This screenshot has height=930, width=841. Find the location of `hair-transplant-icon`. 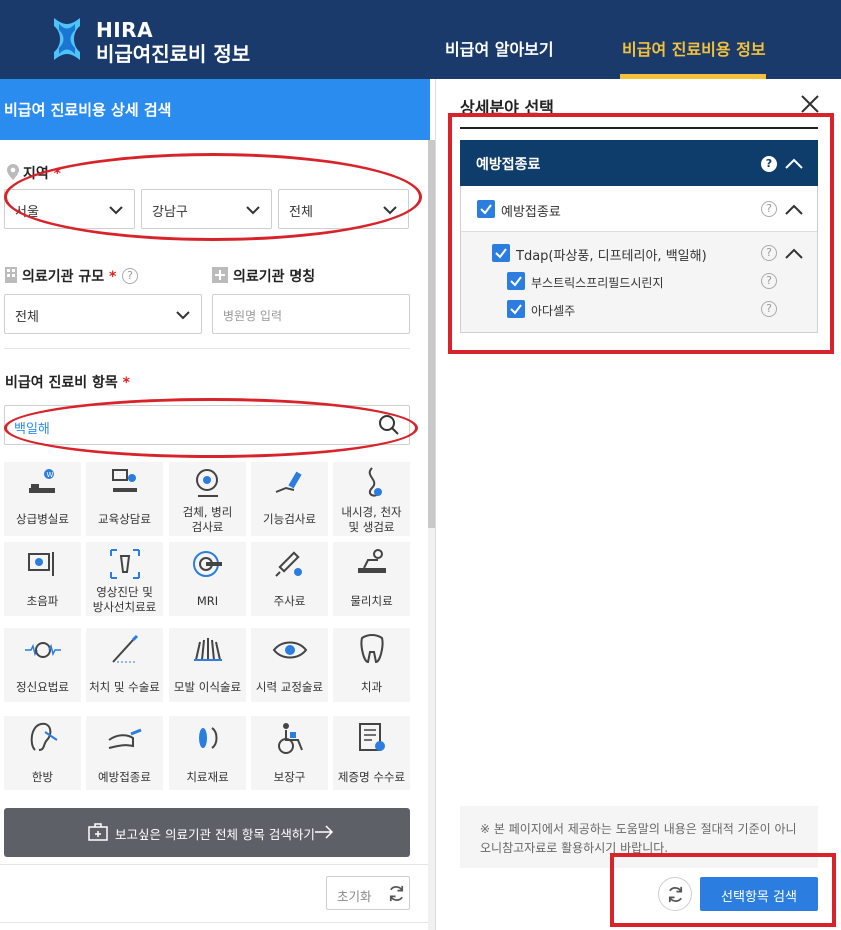

hair-transplant-icon is located at coordinates (208, 649).